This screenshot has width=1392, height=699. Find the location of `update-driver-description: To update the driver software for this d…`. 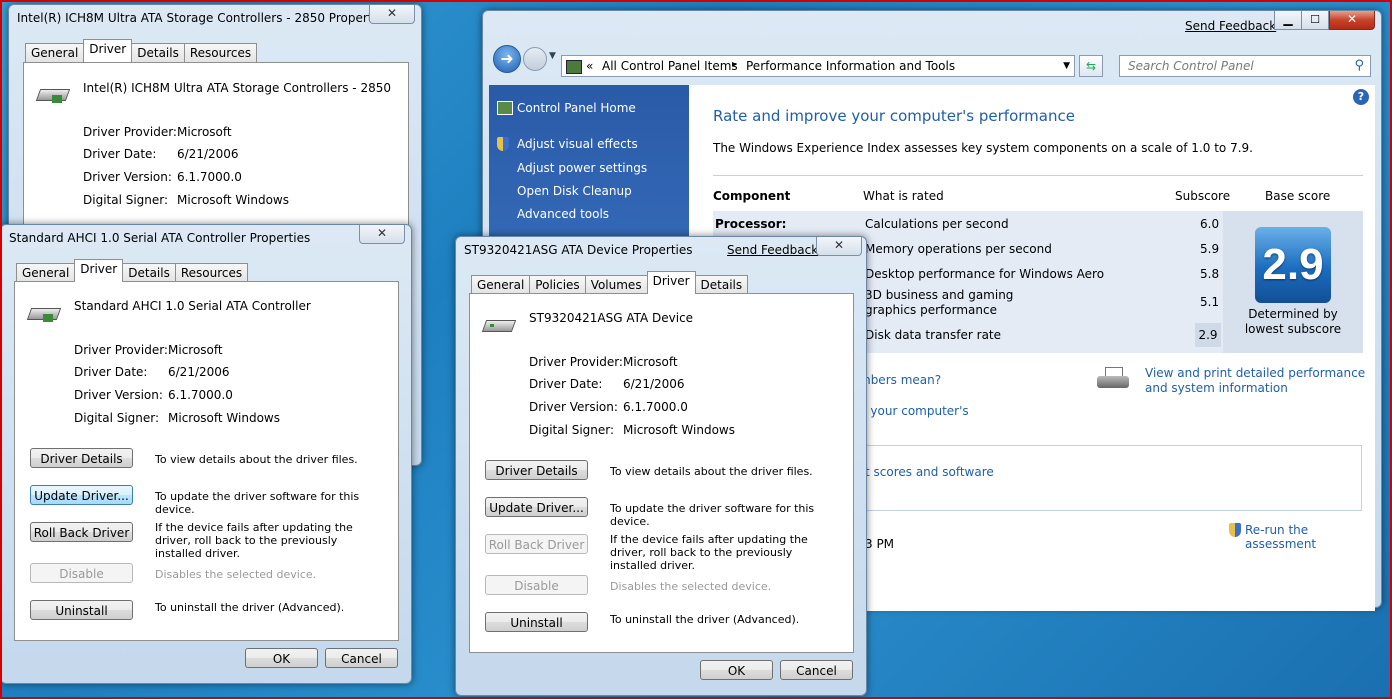

update-driver-description: To update the driver software for this d… is located at coordinates (257, 503).